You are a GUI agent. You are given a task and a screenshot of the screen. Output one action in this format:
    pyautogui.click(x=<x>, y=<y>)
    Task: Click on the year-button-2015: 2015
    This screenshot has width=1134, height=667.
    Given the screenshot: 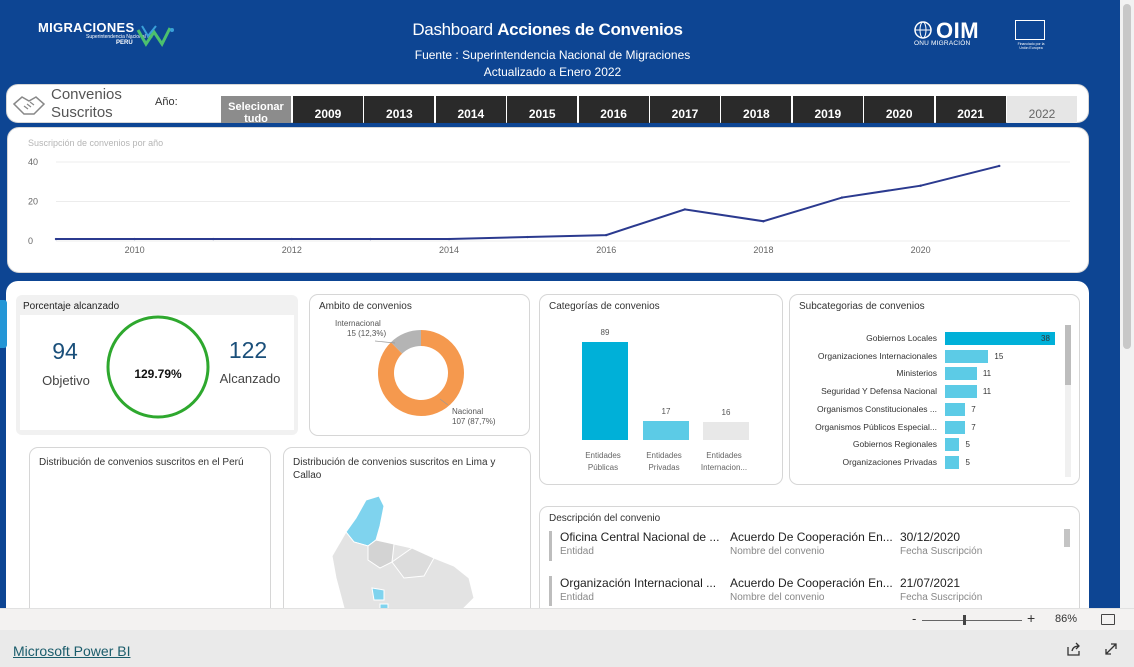 What is the action you would take?
    pyautogui.click(x=542, y=109)
    